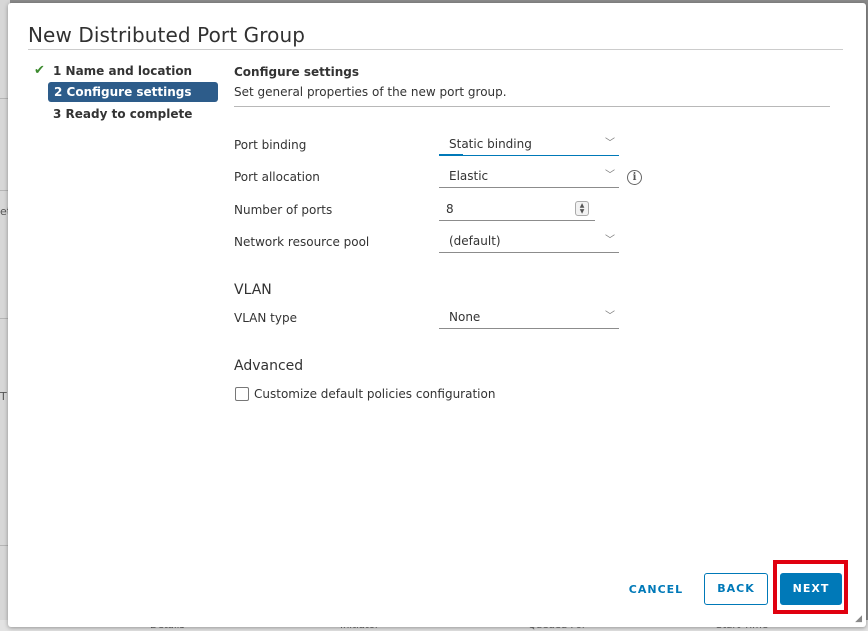 The height and width of the screenshot is (631, 868). What do you see at coordinates (242, 394) in the screenshot?
I see `customize-policies-checkbox` at bounding box center [242, 394].